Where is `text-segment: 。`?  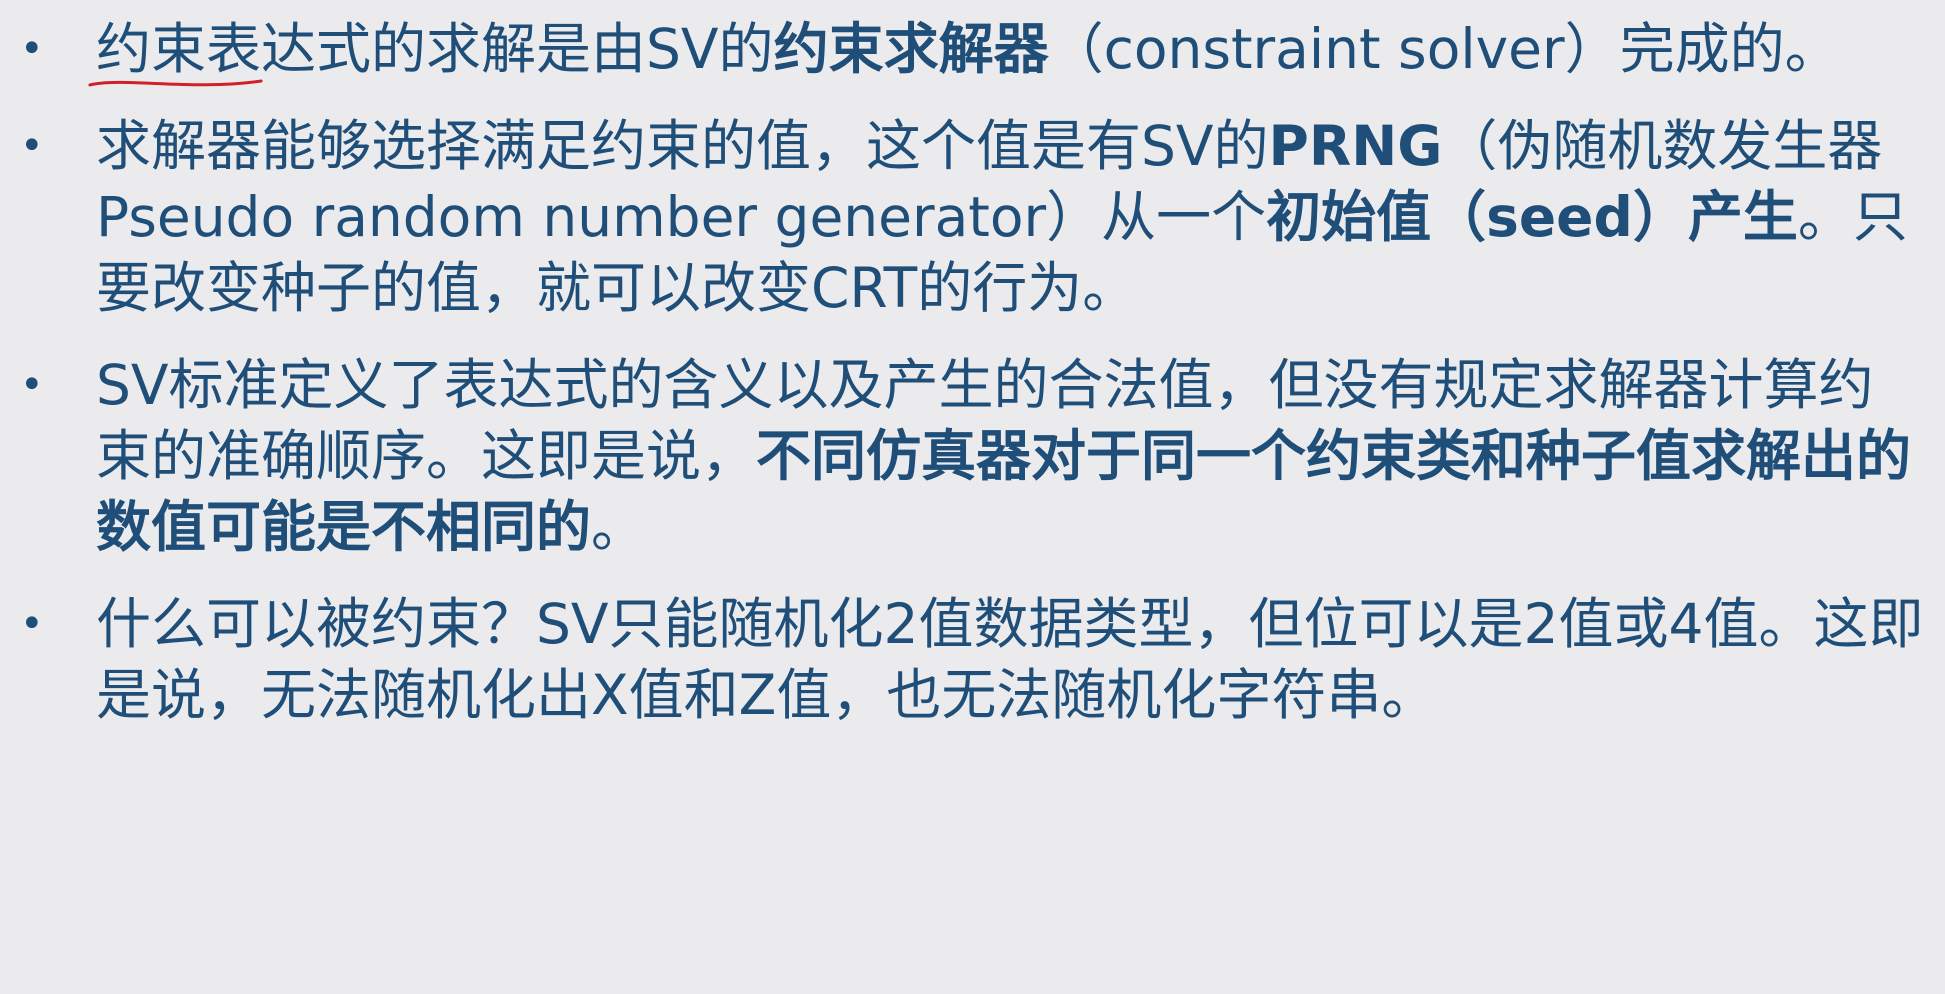 text-segment: 。 is located at coordinates (619, 527).